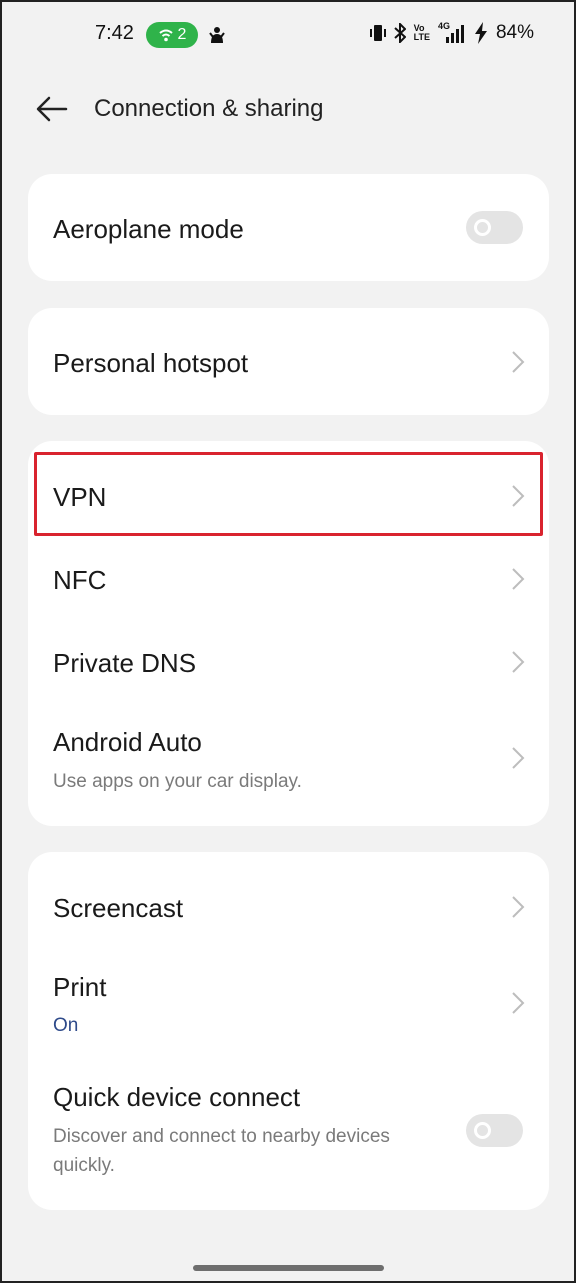 Image resolution: width=576 pixels, height=1283 pixels. I want to click on volte-indicator: Vo LTE, so click(422, 33).